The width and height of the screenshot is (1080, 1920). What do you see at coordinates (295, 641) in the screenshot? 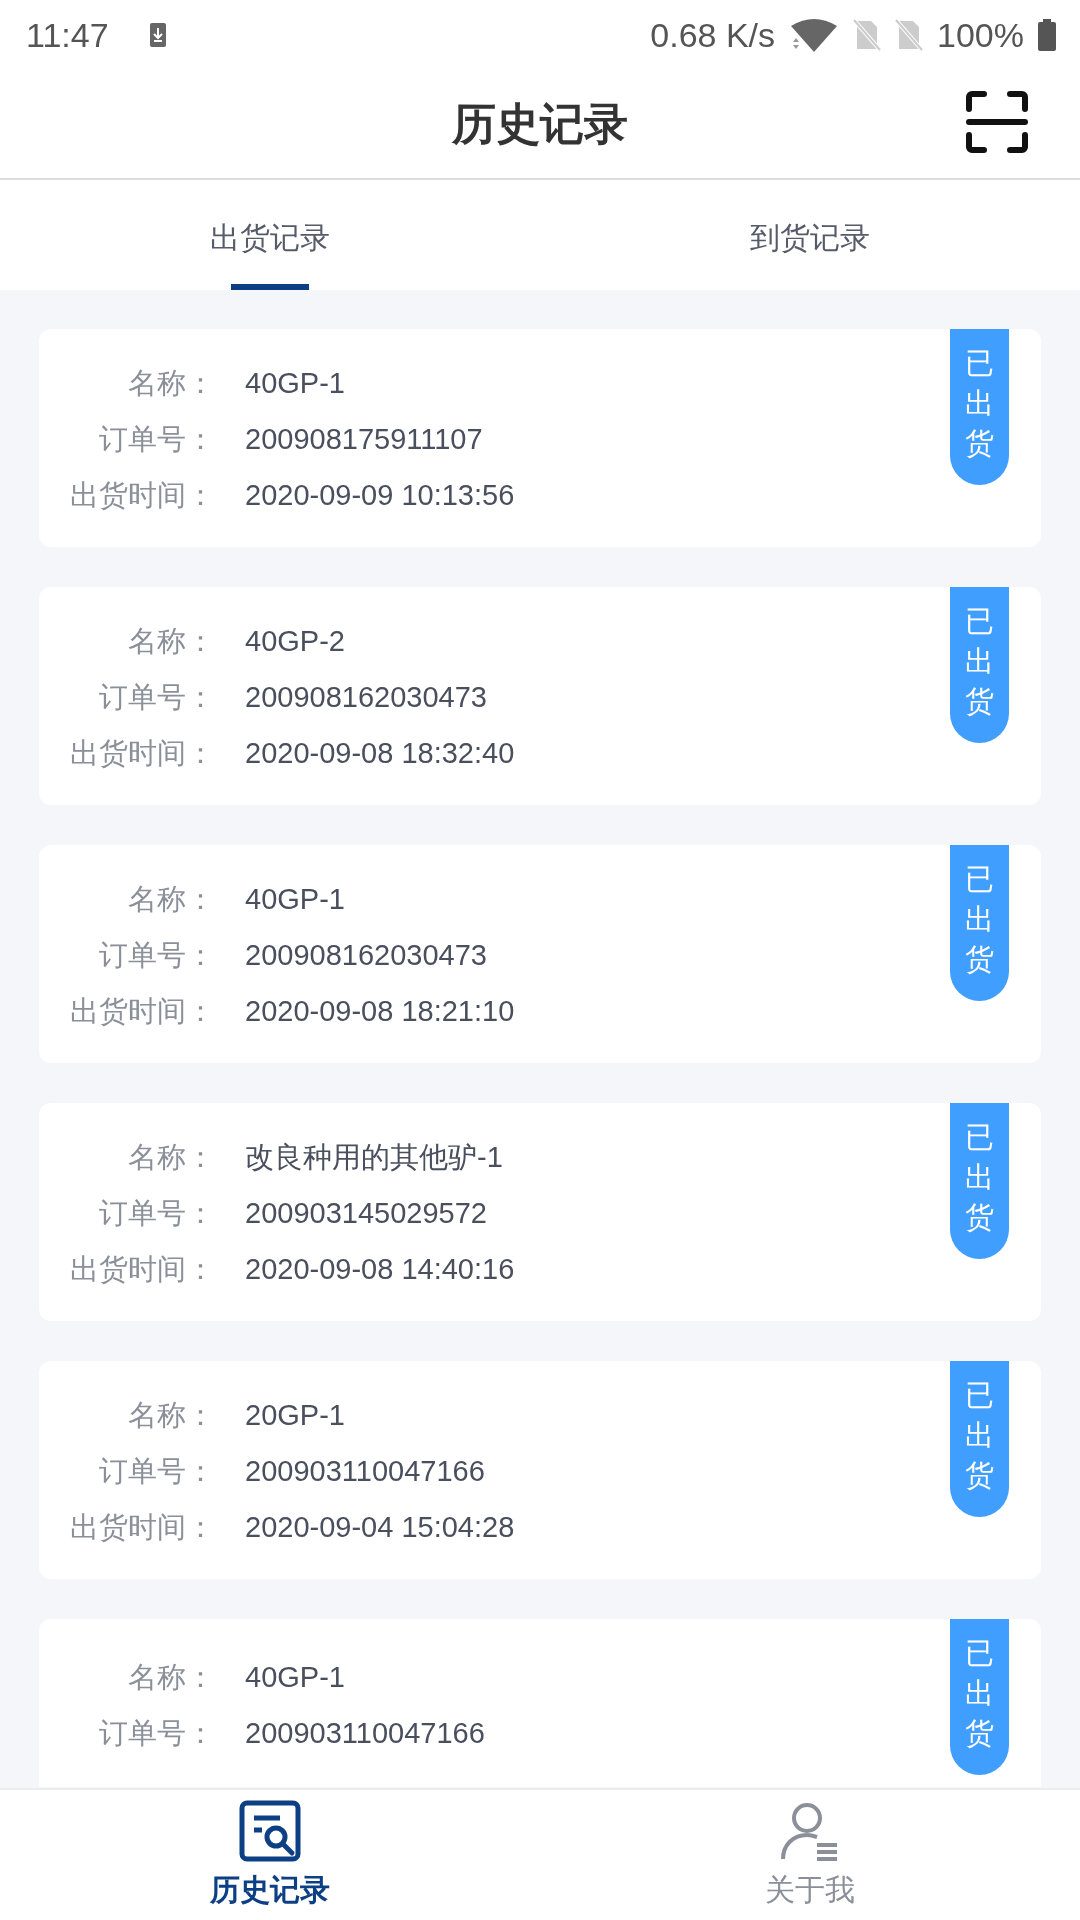
I see `field-value: 40GP-2` at bounding box center [295, 641].